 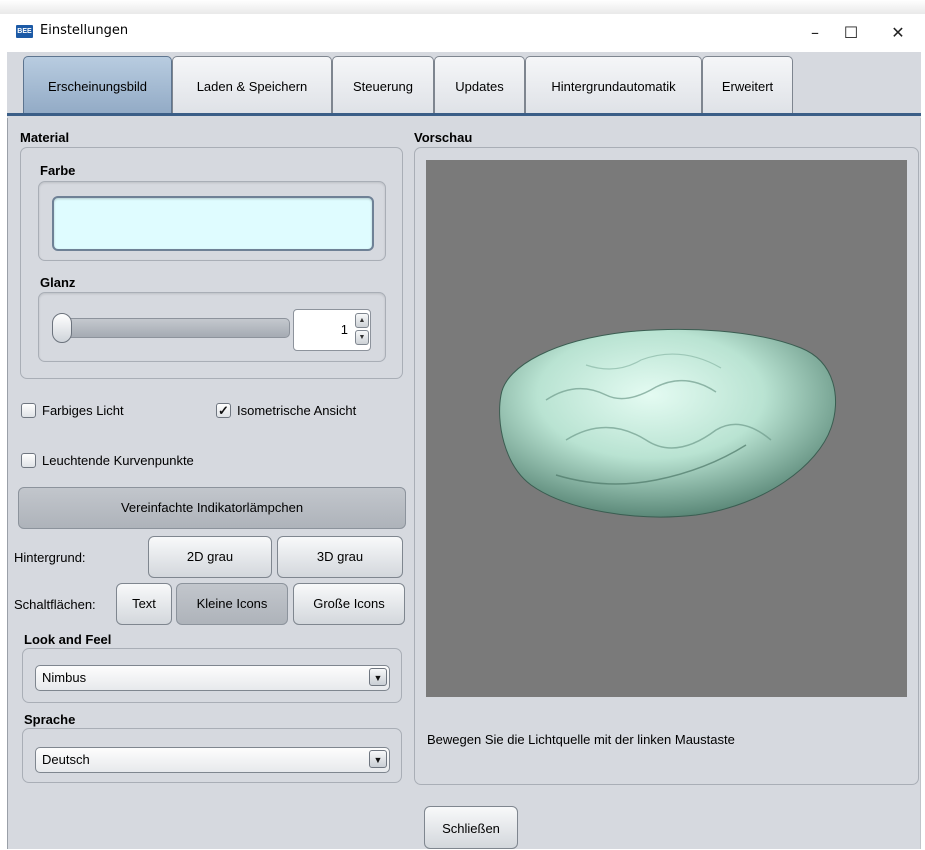 What do you see at coordinates (210, 557) in the screenshot?
I see `2d-grau-button: 2D grau` at bounding box center [210, 557].